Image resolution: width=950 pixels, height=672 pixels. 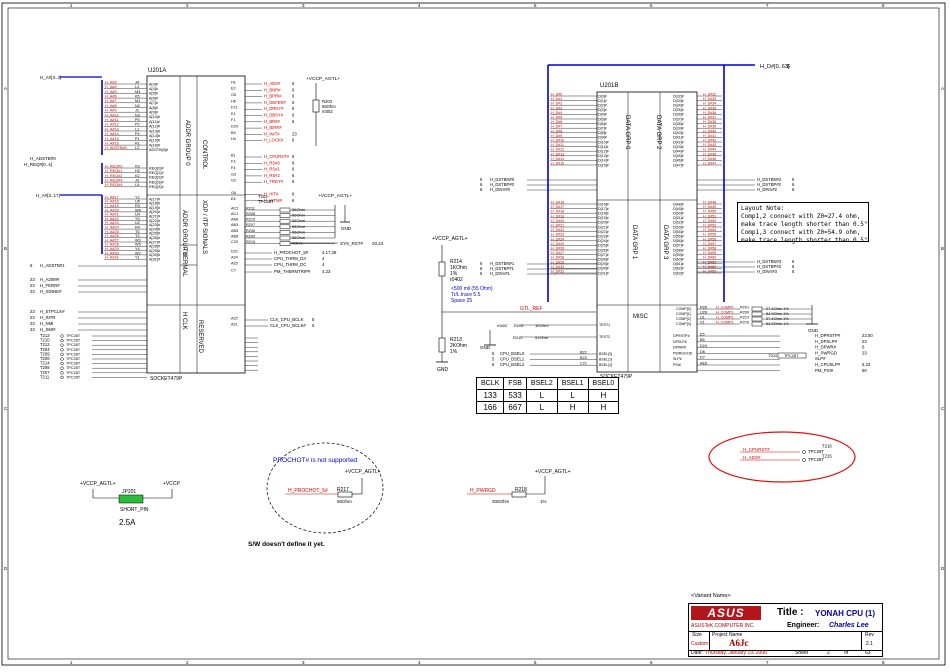 What do you see at coordinates (327, 111) in the screenshot?
I see `resistor-package: r0402` at bounding box center [327, 111].